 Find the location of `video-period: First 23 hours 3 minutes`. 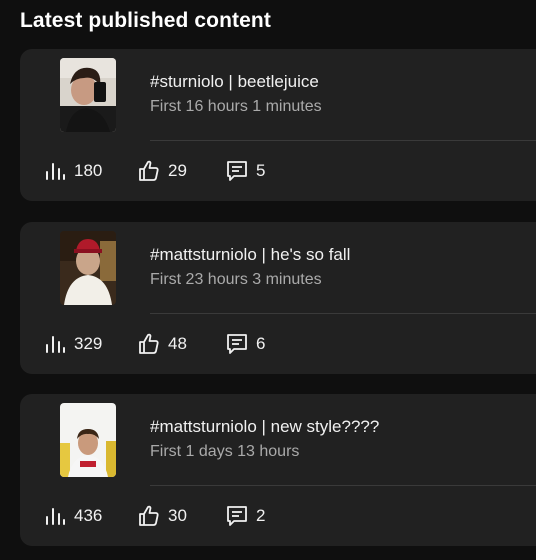

video-period: First 23 hours 3 minutes is located at coordinates (236, 279).